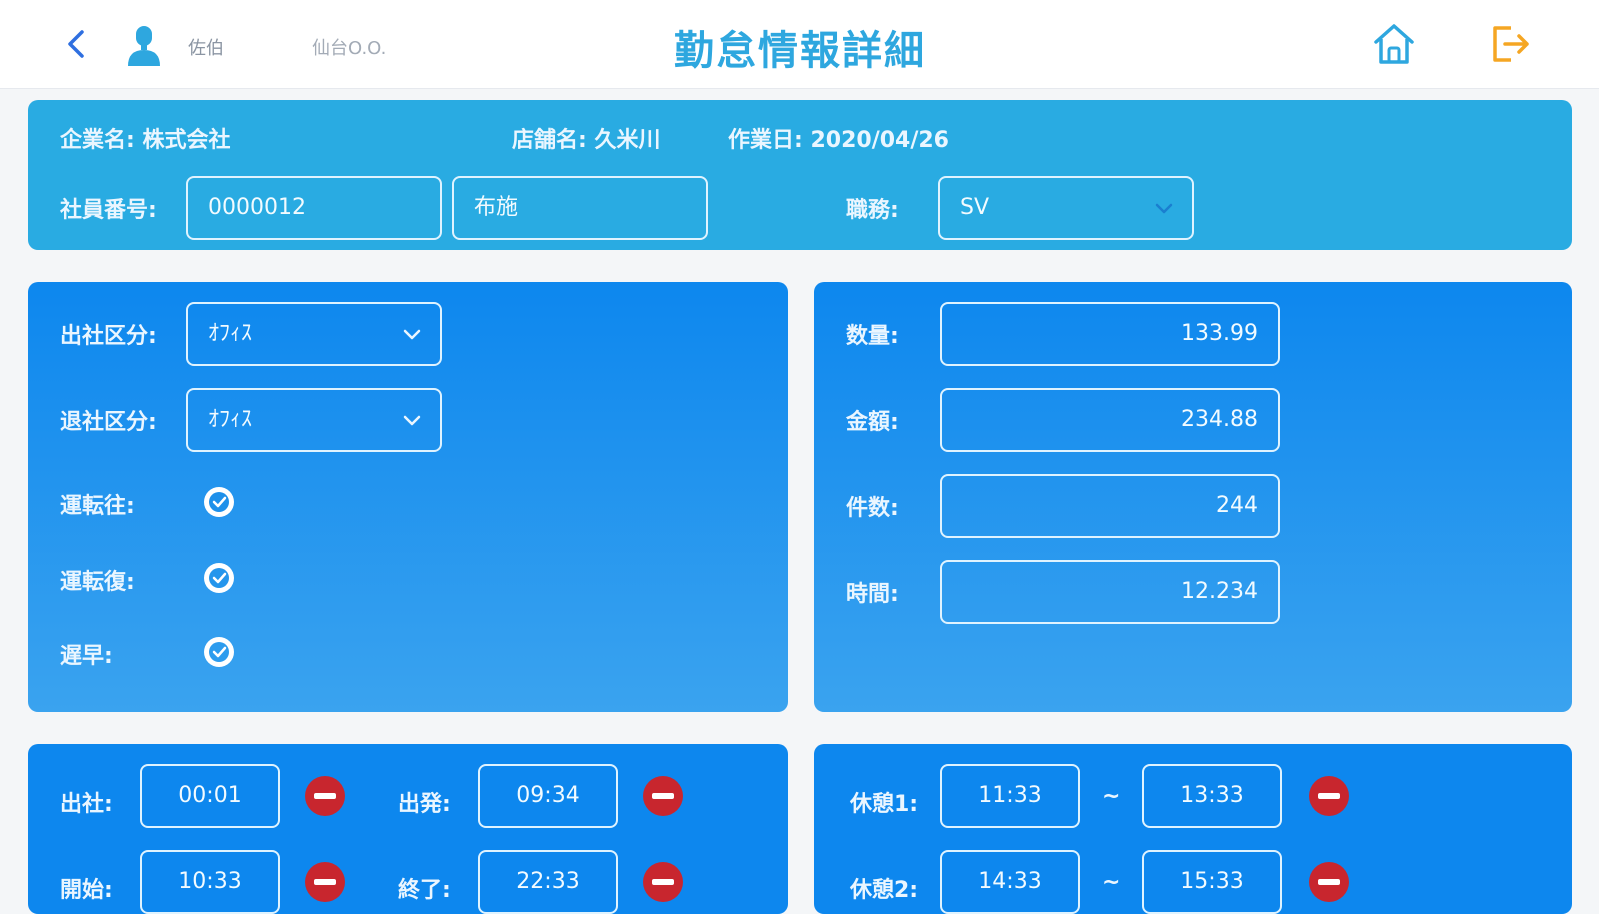  I want to click on time-field: 12.234, so click(1110, 592).